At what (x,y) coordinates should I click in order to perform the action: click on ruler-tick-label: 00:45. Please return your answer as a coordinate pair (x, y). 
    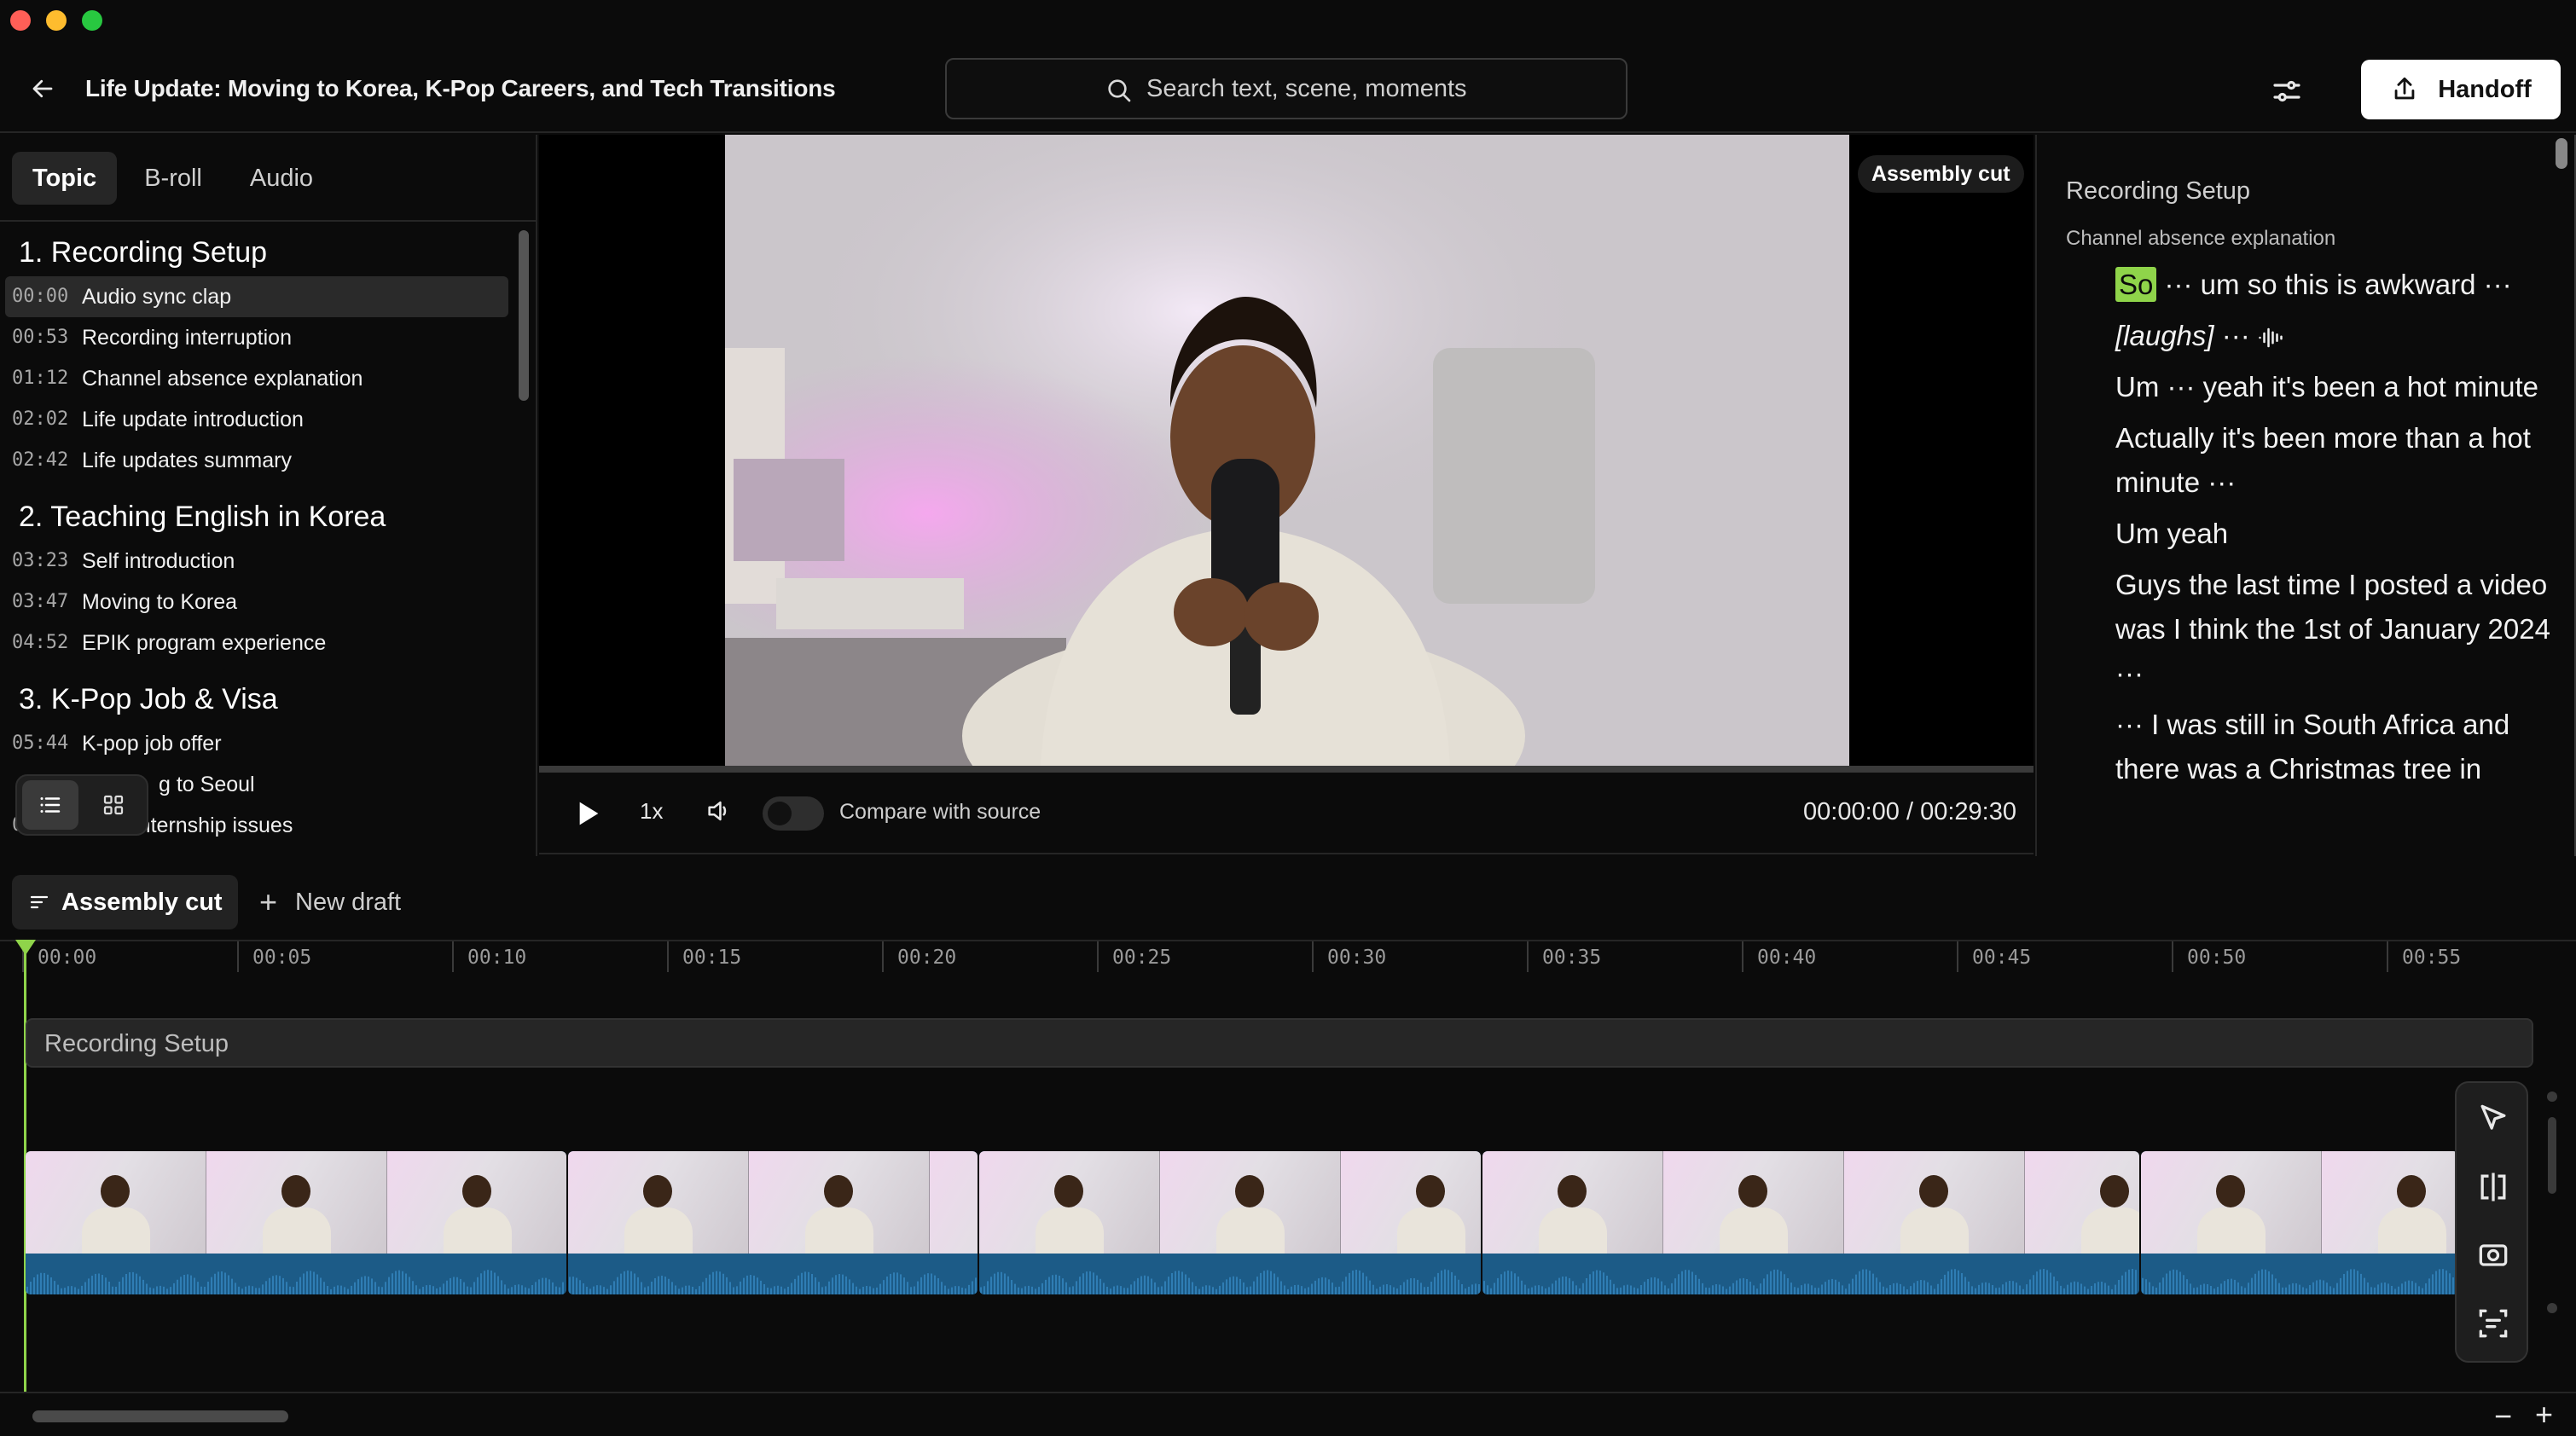
    Looking at the image, I should click on (2002, 958).